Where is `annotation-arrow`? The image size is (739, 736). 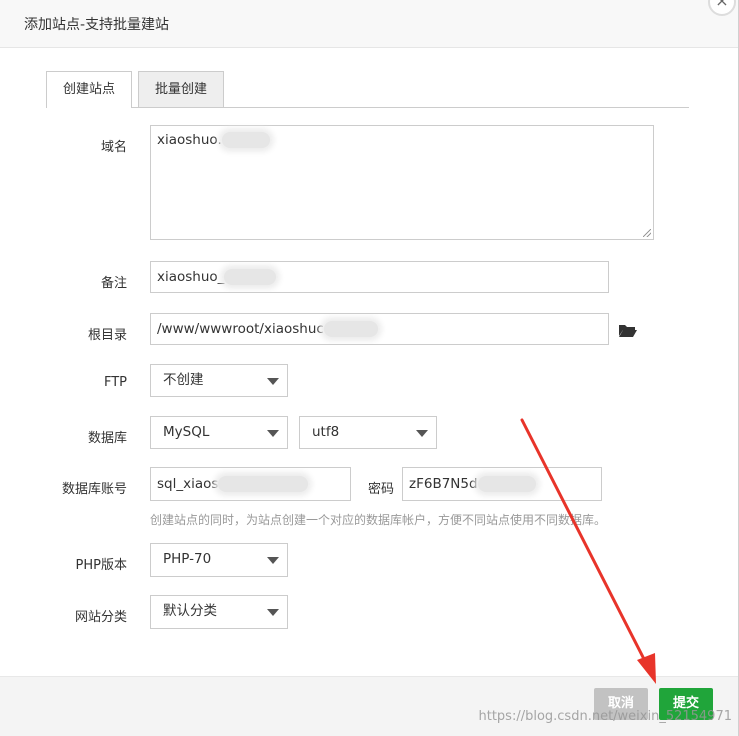 annotation-arrow is located at coordinates (588, 551).